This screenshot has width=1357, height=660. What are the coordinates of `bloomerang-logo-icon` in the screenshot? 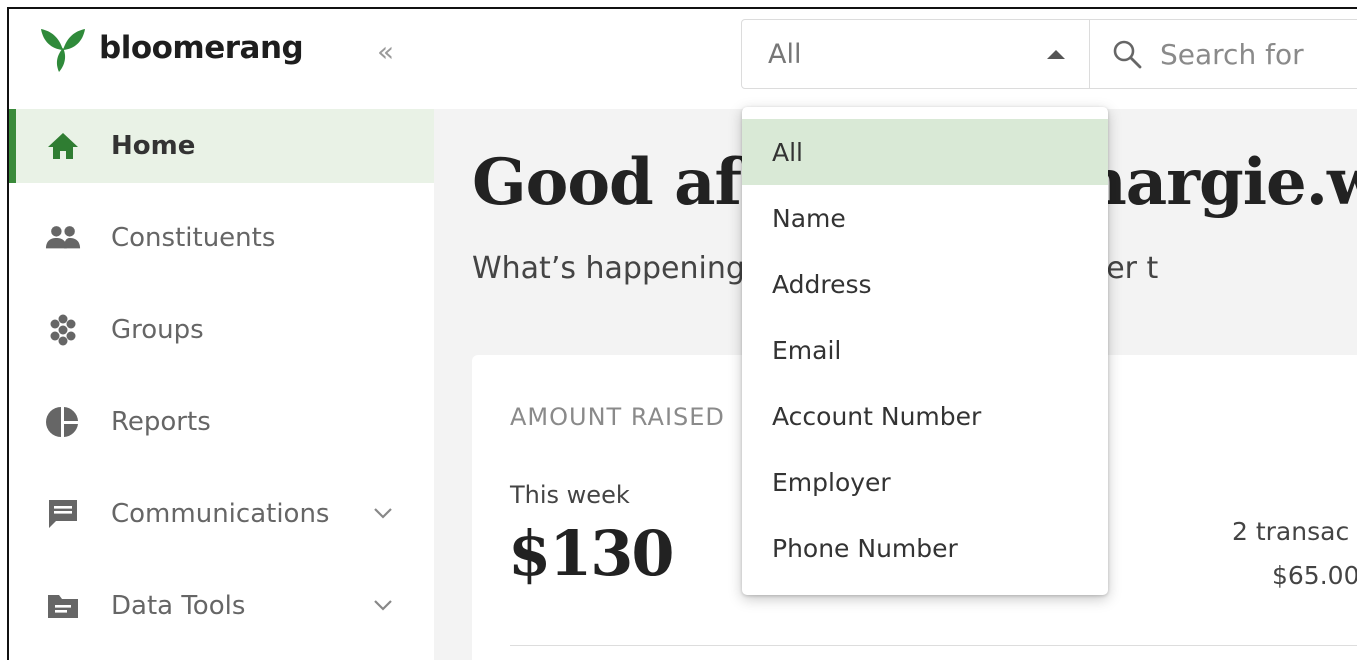 It's located at (63, 50).